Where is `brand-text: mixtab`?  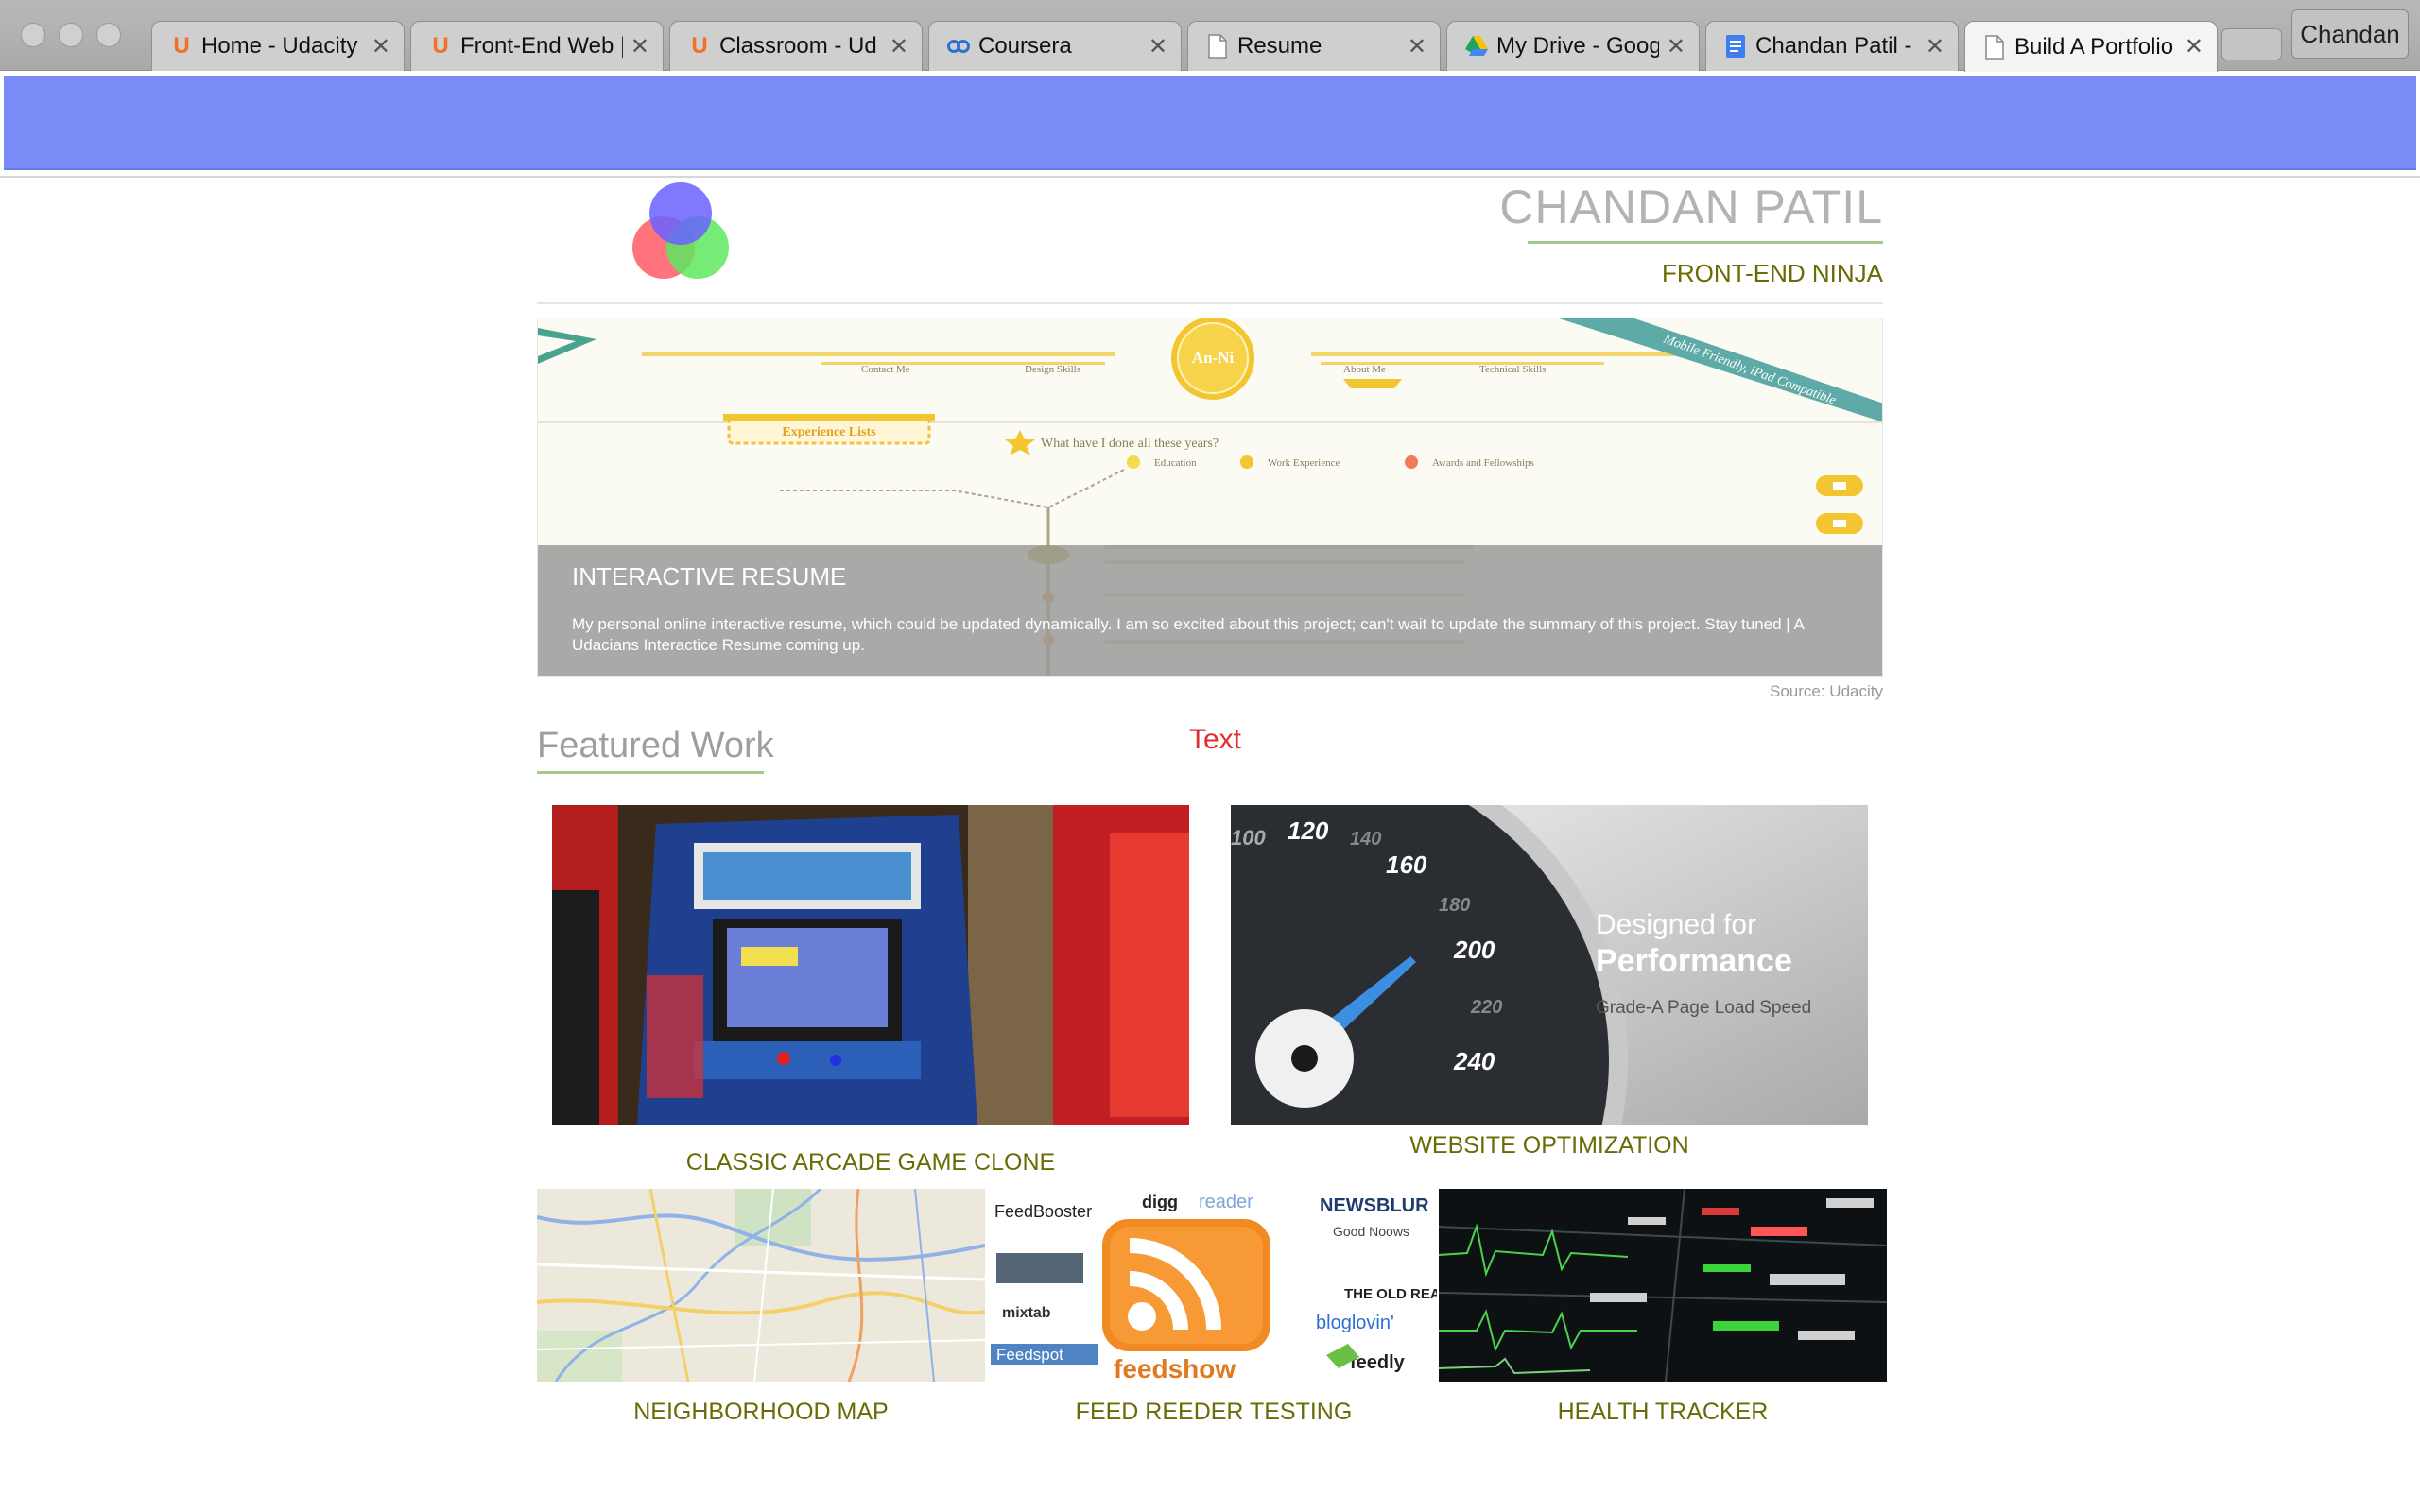 brand-text: mixtab is located at coordinates (1026, 1313).